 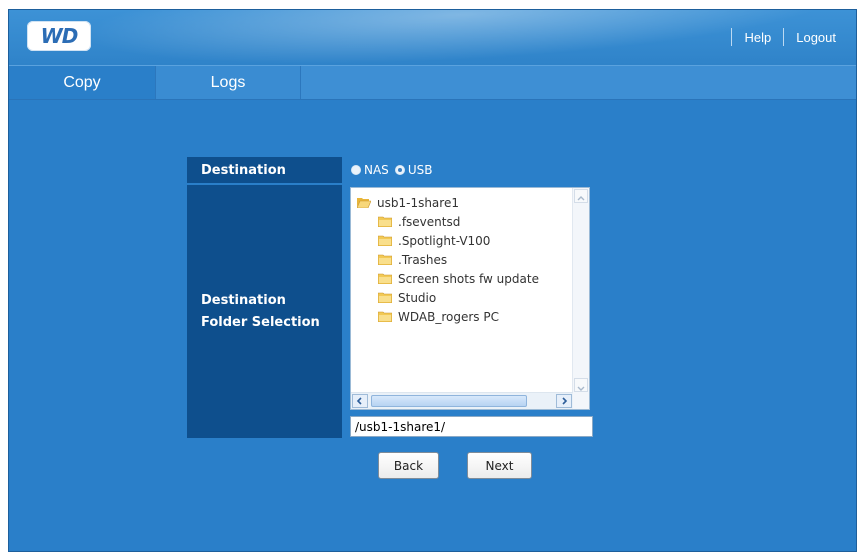 What do you see at coordinates (364, 202) in the screenshot?
I see `open-folder-icon` at bounding box center [364, 202].